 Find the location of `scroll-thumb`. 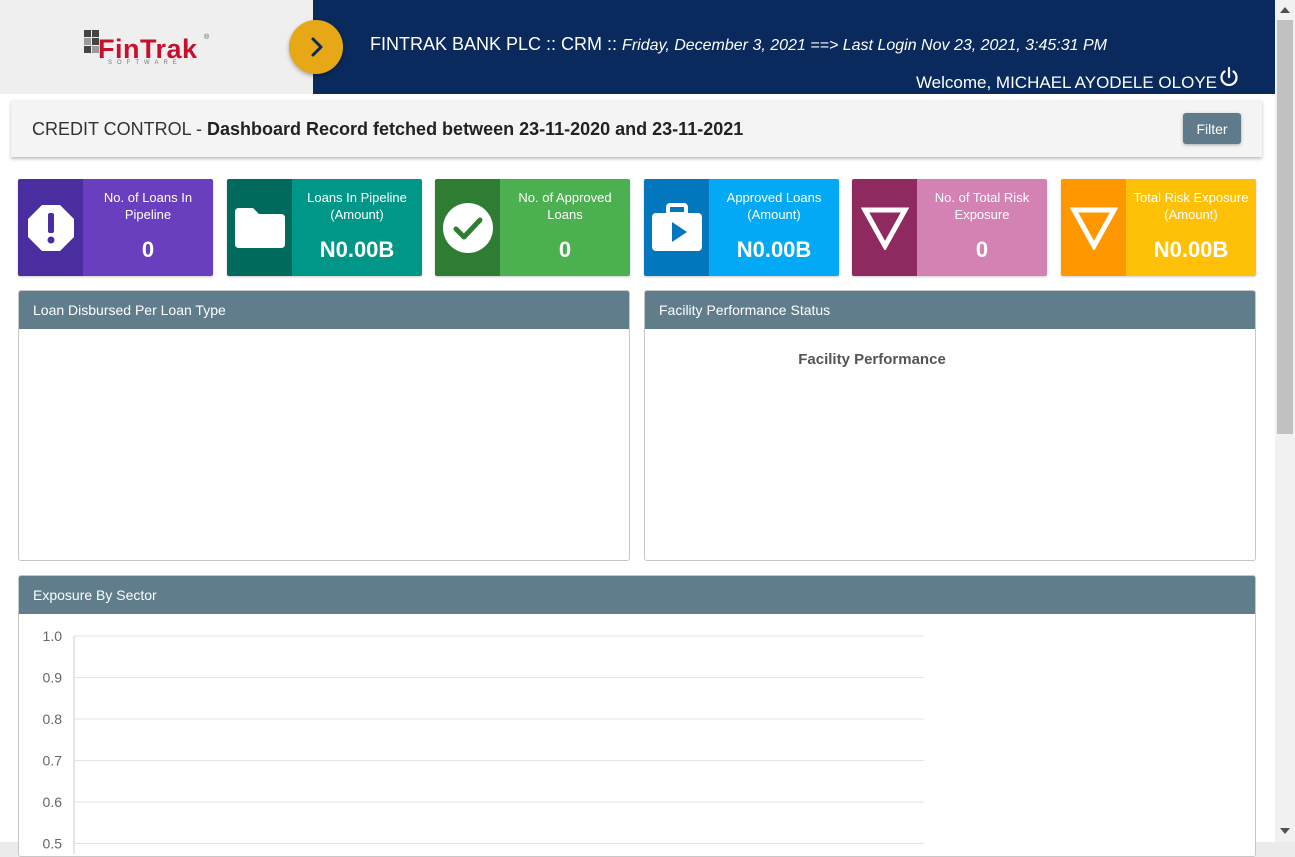

scroll-thumb is located at coordinates (1285, 227).